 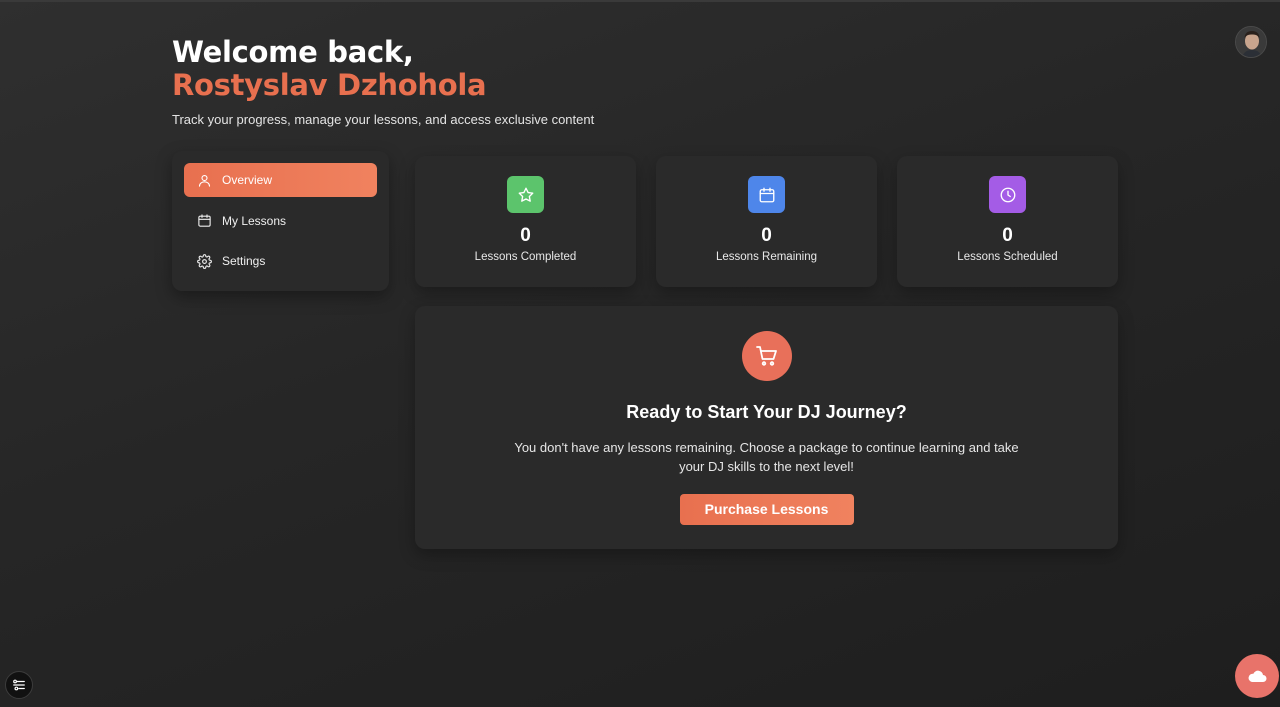 What do you see at coordinates (254, 220) in the screenshot?
I see `sidebar-item-label: My Lessons` at bounding box center [254, 220].